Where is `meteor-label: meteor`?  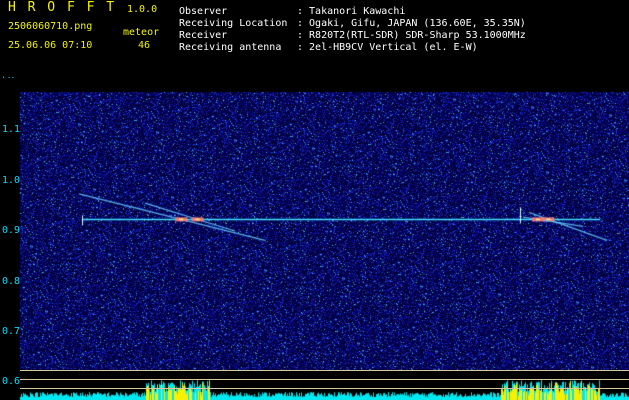 meteor-label: meteor is located at coordinates (141, 32).